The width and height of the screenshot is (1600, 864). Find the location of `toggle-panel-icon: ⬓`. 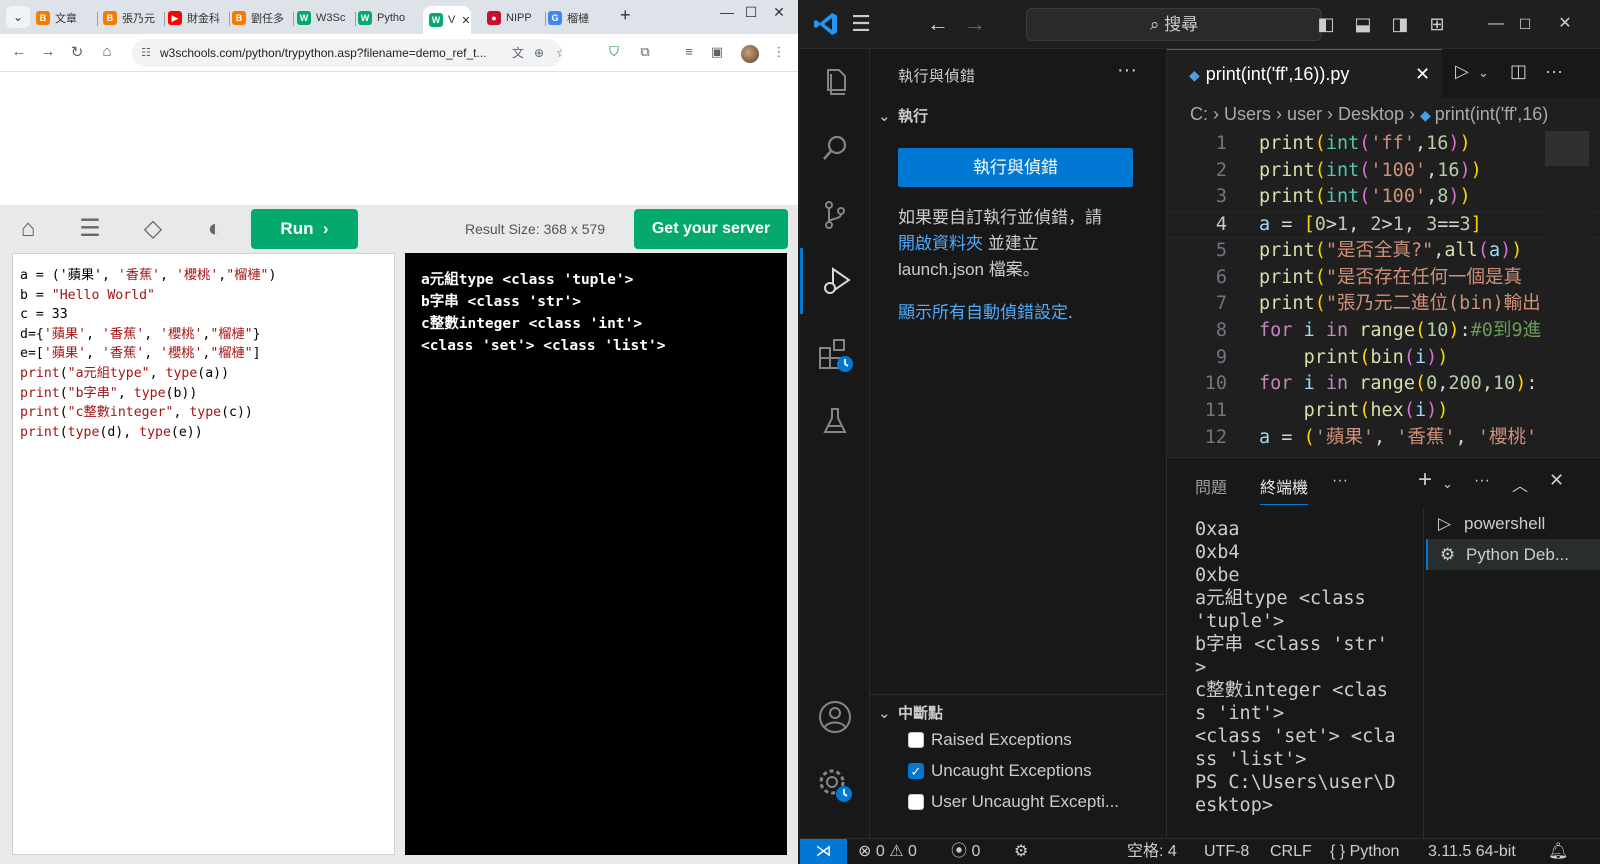

toggle-panel-icon: ⬓ is located at coordinates (1363, 24).